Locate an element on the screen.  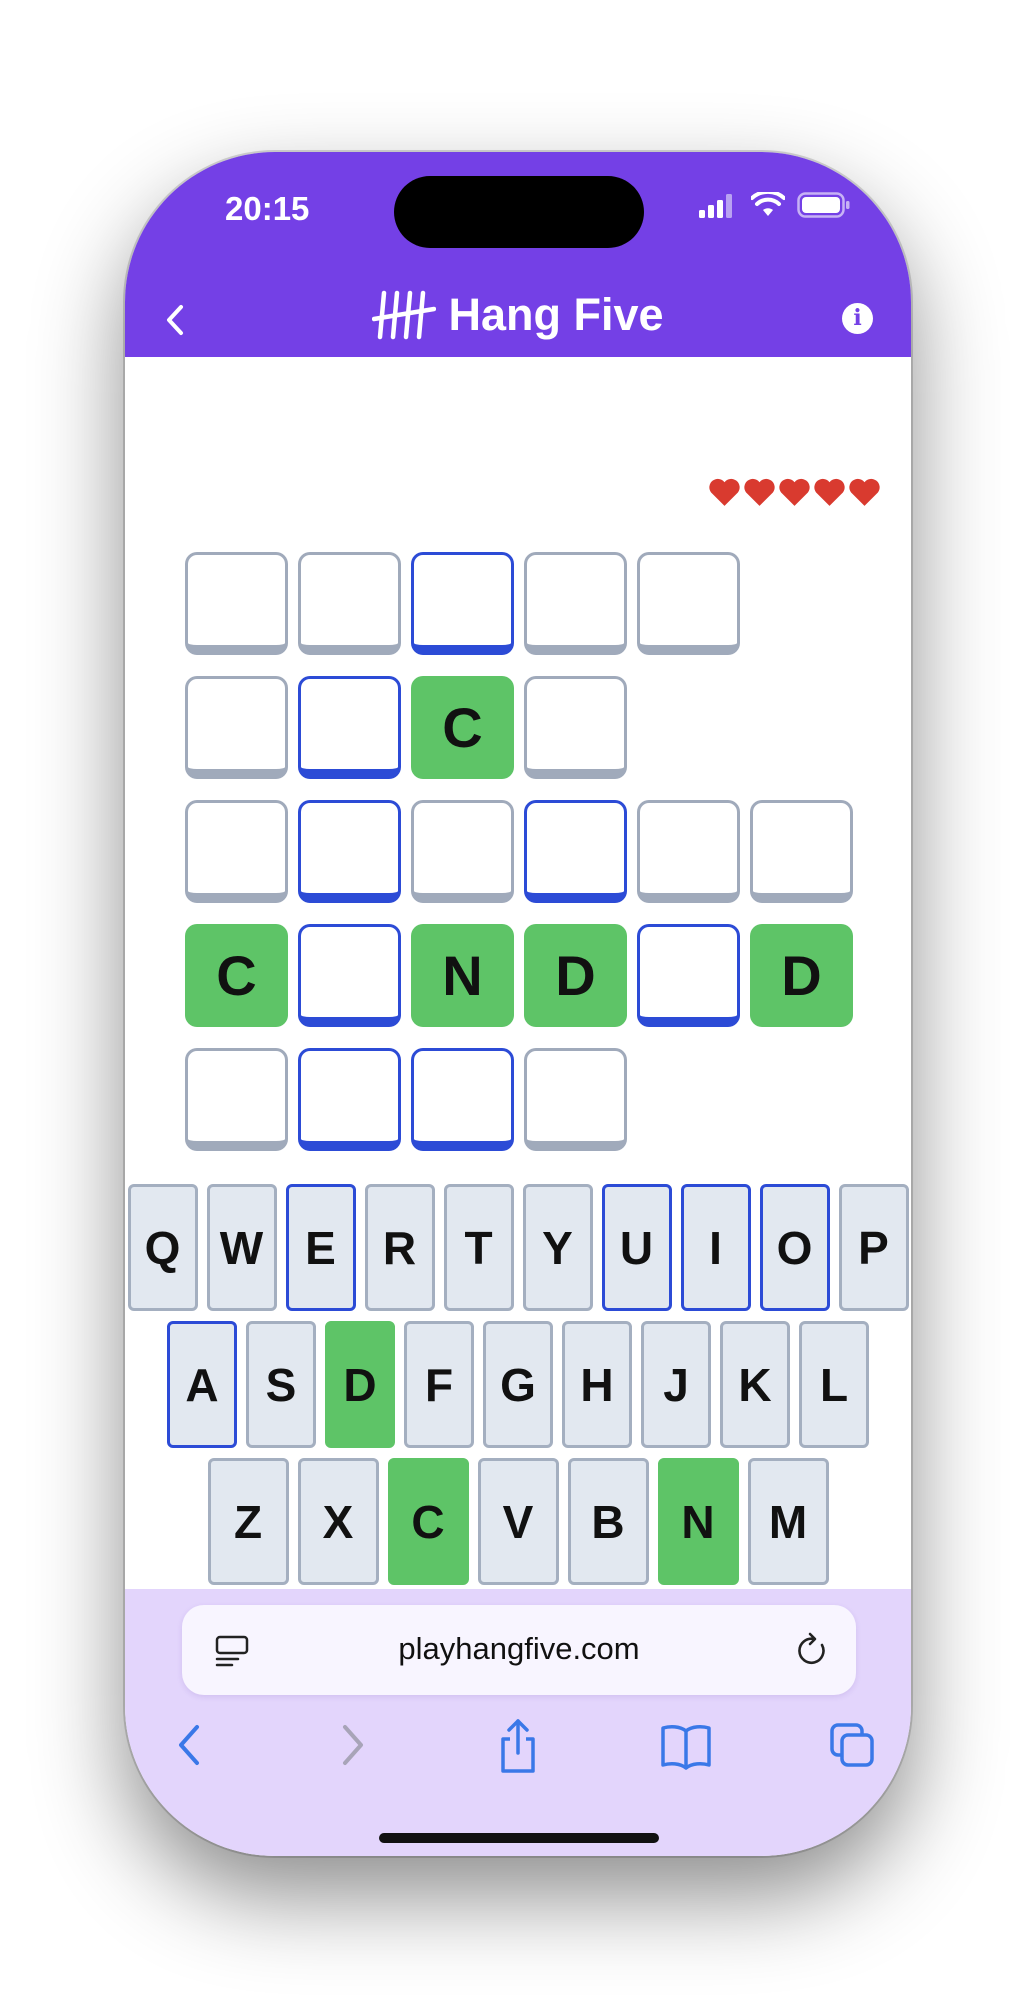
reload-icon is located at coordinates (812, 1650).